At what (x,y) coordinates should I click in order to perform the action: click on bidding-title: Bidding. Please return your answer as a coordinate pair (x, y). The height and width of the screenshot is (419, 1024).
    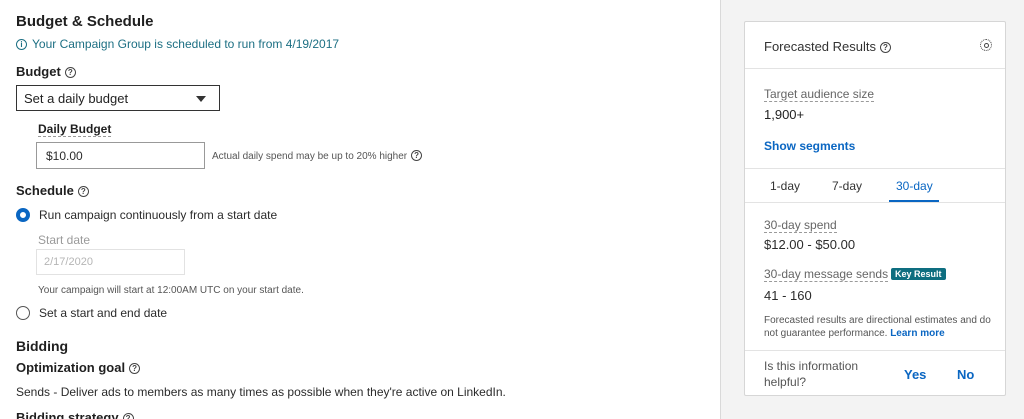
    Looking at the image, I should click on (42, 346).